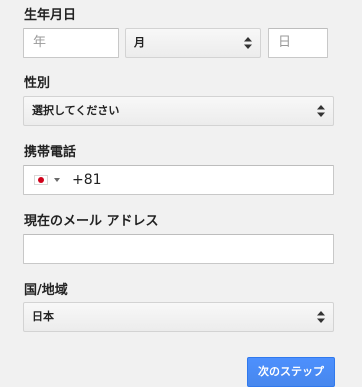 The height and width of the screenshot is (387, 362). What do you see at coordinates (91, 221) in the screenshot?
I see `email-label: 現在のメール アドレス` at bounding box center [91, 221].